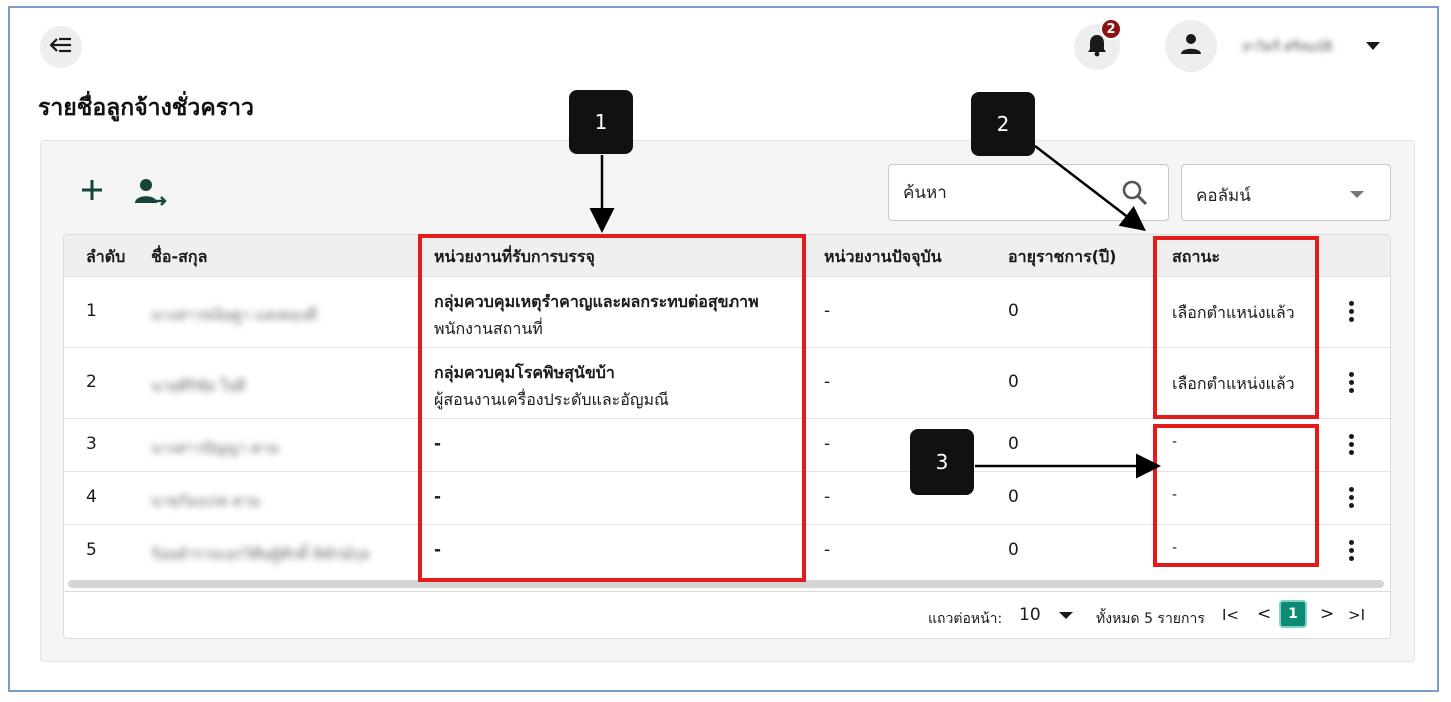  Describe the element at coordinates (601, 122) in the screenshot. I see `annotation-marker-1: 1` at that location.